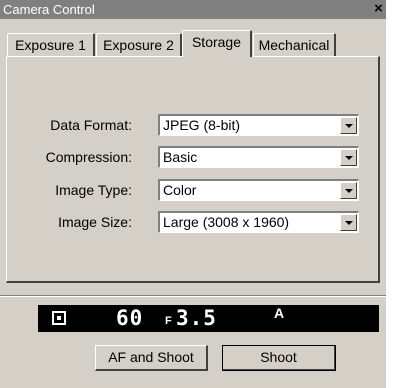 This screenshot has height=388, width=414. I want to click on tab-exposure-1: Exposure 1, so click(51, 45).